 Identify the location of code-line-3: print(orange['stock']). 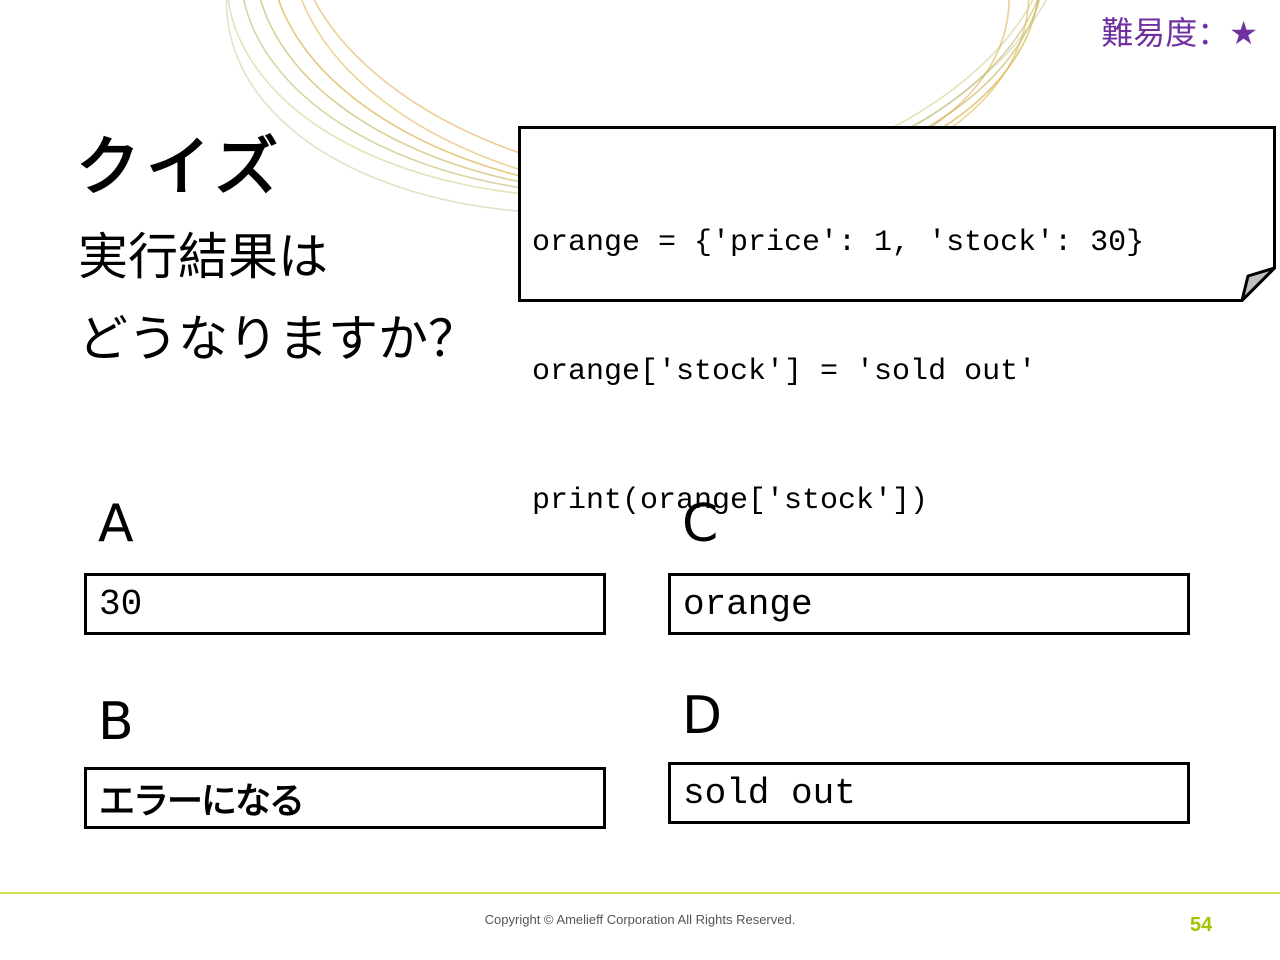
(730, 501).